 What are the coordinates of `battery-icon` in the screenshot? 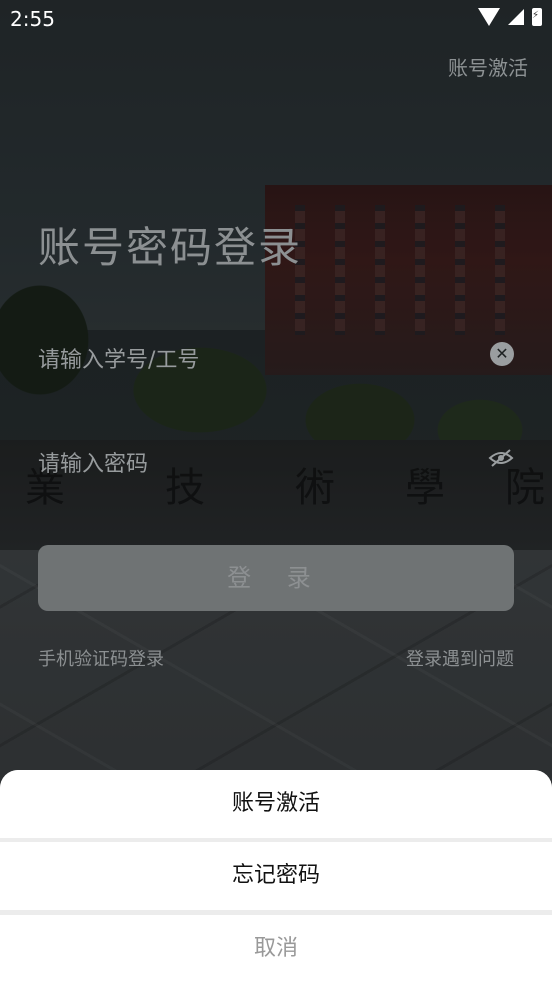 It's located at (537, 17).